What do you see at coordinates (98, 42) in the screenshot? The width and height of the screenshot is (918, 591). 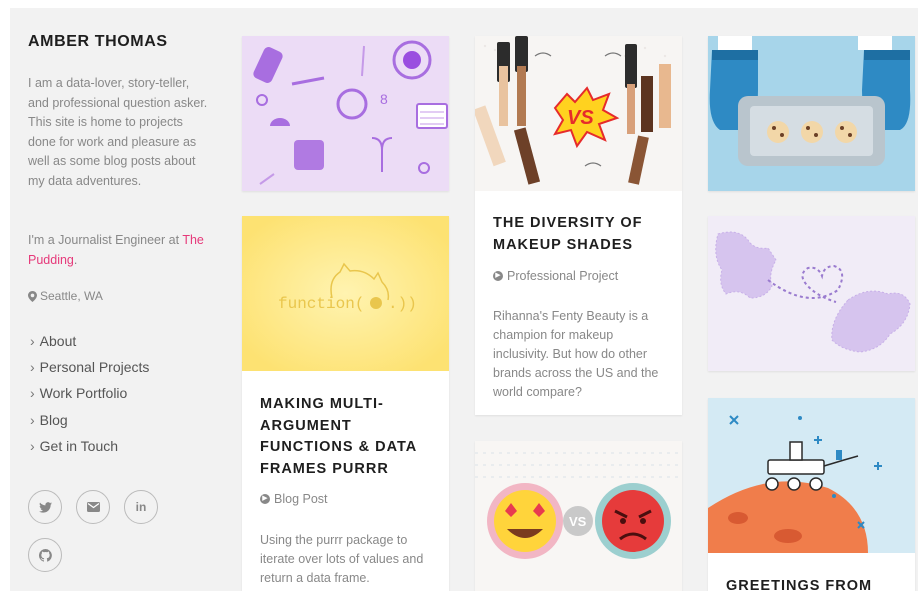 I see `site-name: AMBER THOMAS` at bounding box center [98, 42].